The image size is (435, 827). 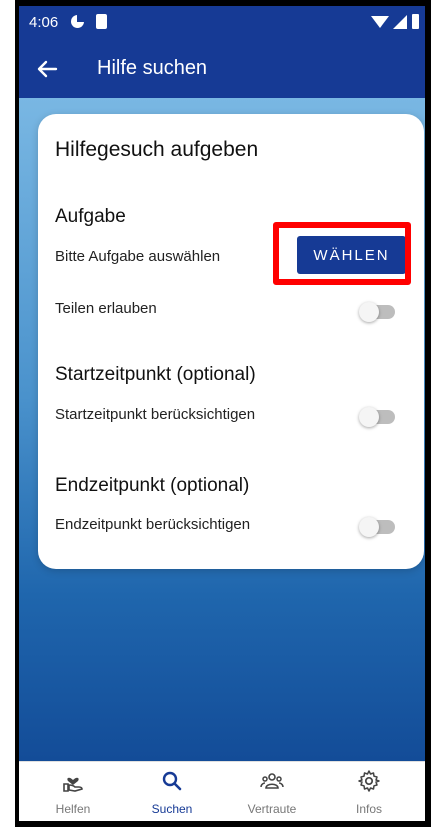 What do you see at coordinates (44, 22) in the screenshot?
I see `status-time: 4:06` at bounding box center [44, 22].